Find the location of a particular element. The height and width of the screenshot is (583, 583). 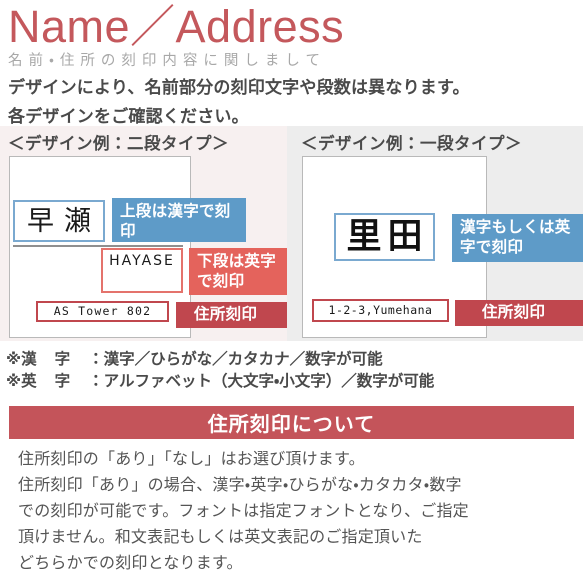

plate-kanji-two-tier-text: 早瀬 is located at coordinates (64, 221).